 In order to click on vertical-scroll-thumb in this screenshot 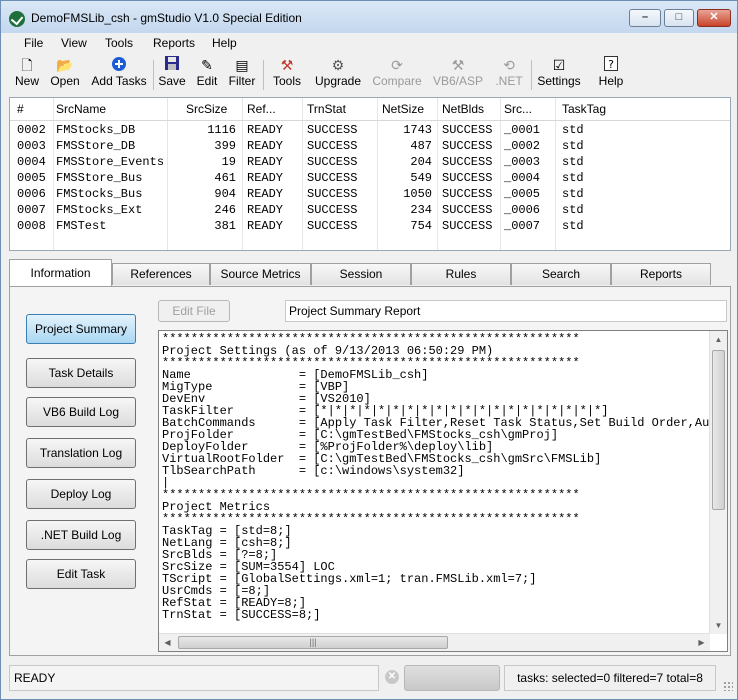, I will do `click(718, 430)`.